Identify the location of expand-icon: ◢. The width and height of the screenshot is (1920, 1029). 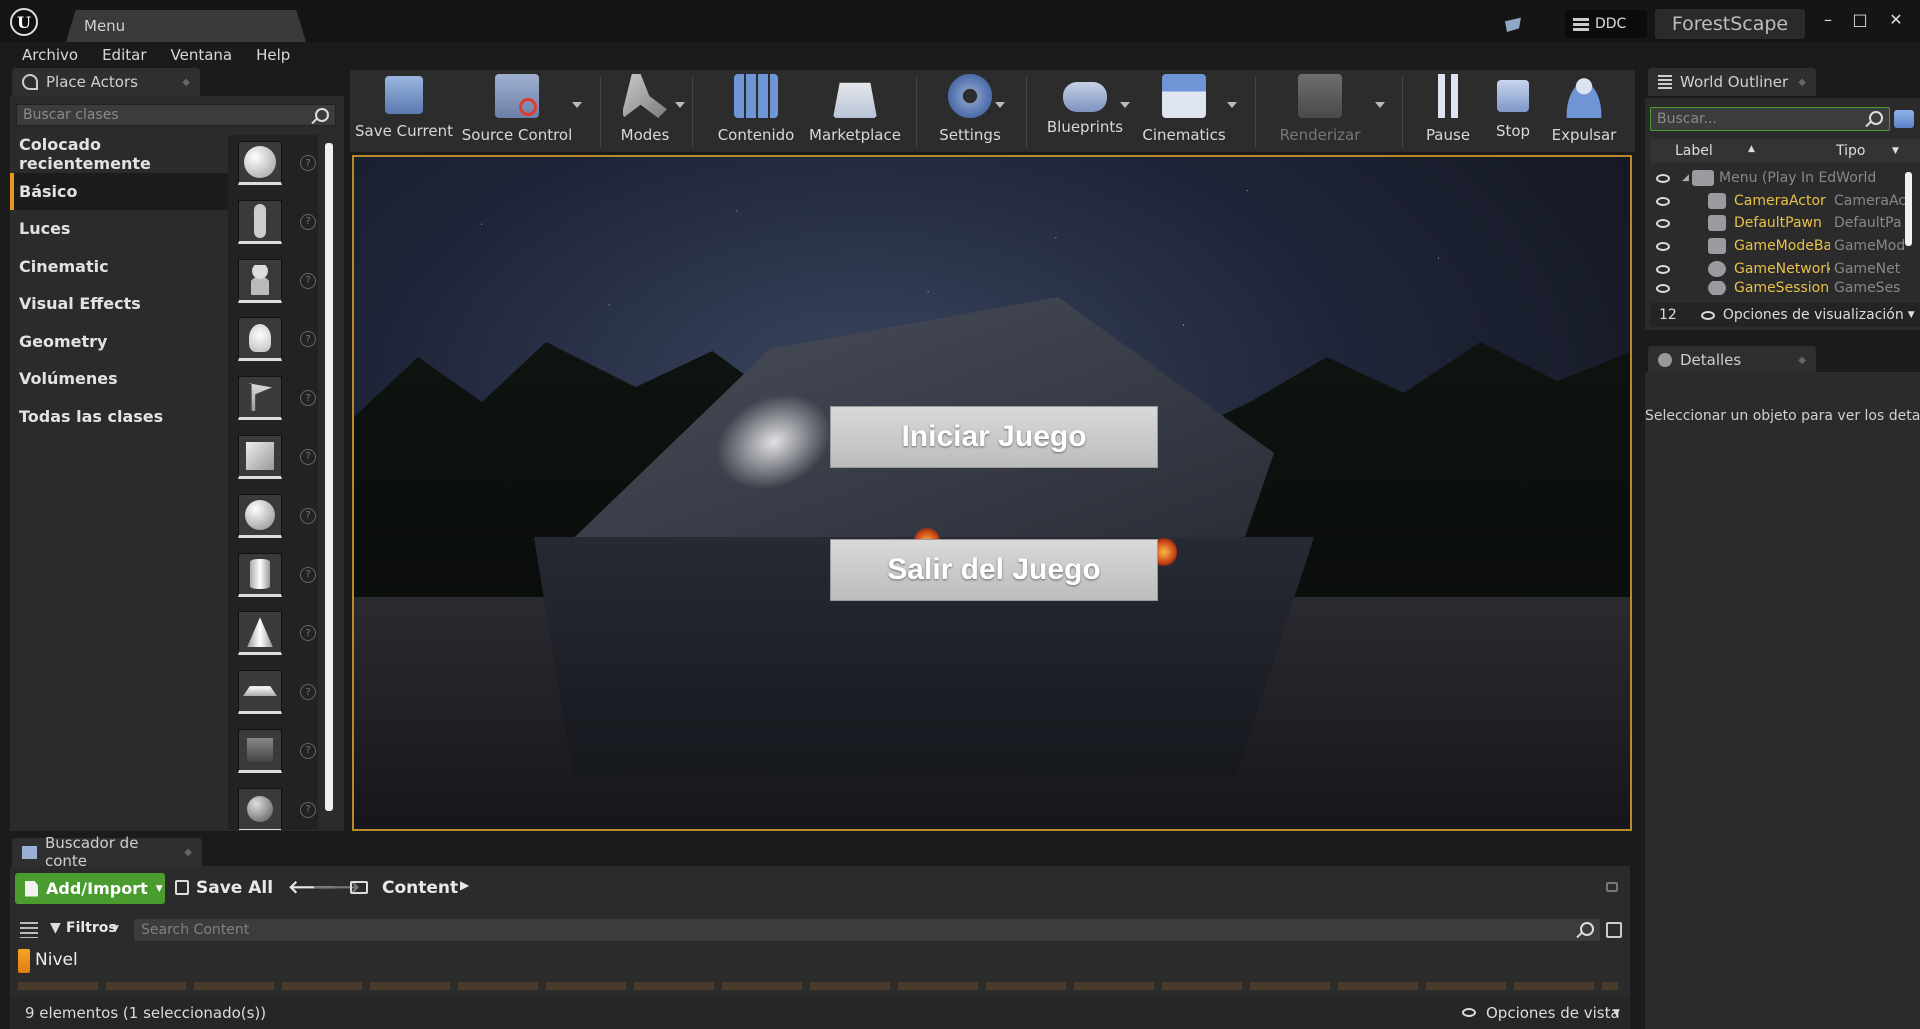
(1685, 178).